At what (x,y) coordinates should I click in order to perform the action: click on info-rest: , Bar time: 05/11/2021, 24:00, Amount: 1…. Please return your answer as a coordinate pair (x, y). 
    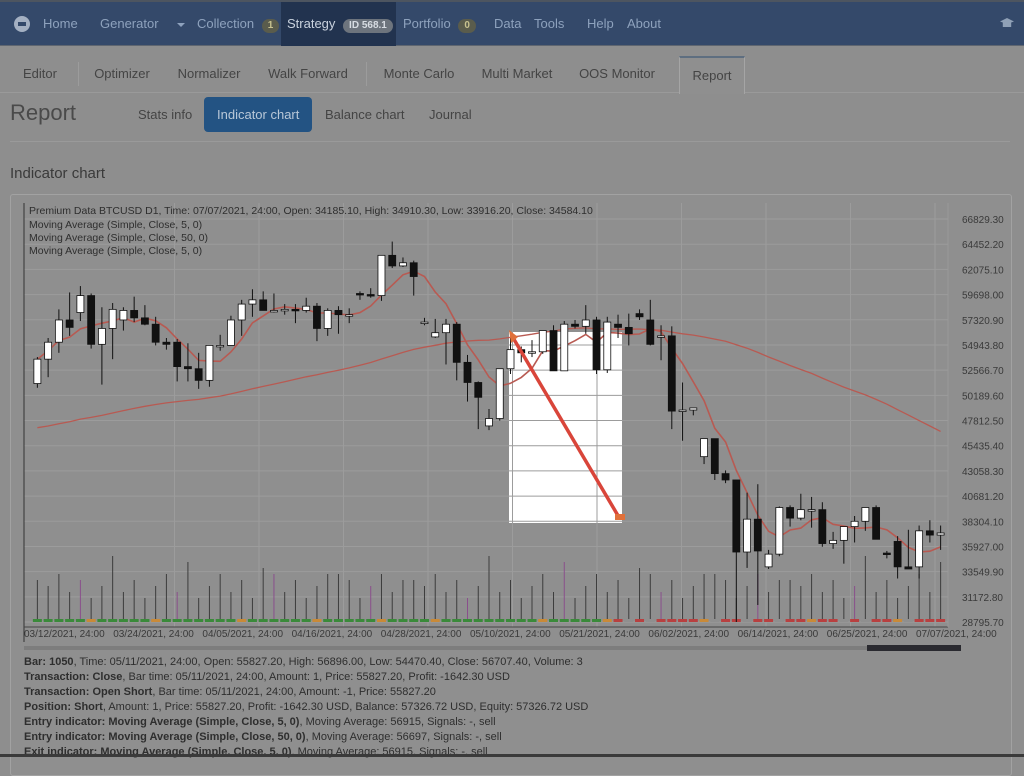
    Looking at the image, I should click on (316, 677).